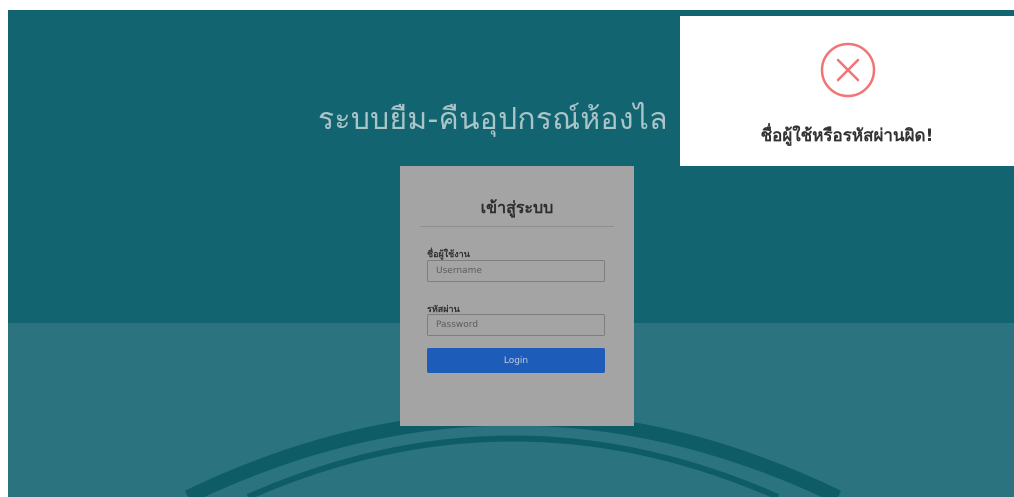  What do you see at coordinates (847, 136) in the screenshot?
I see `alert-message: ชื่อผู้ใช้หรือรหัสผ่านผิด!` at bounding box center [847, 136].